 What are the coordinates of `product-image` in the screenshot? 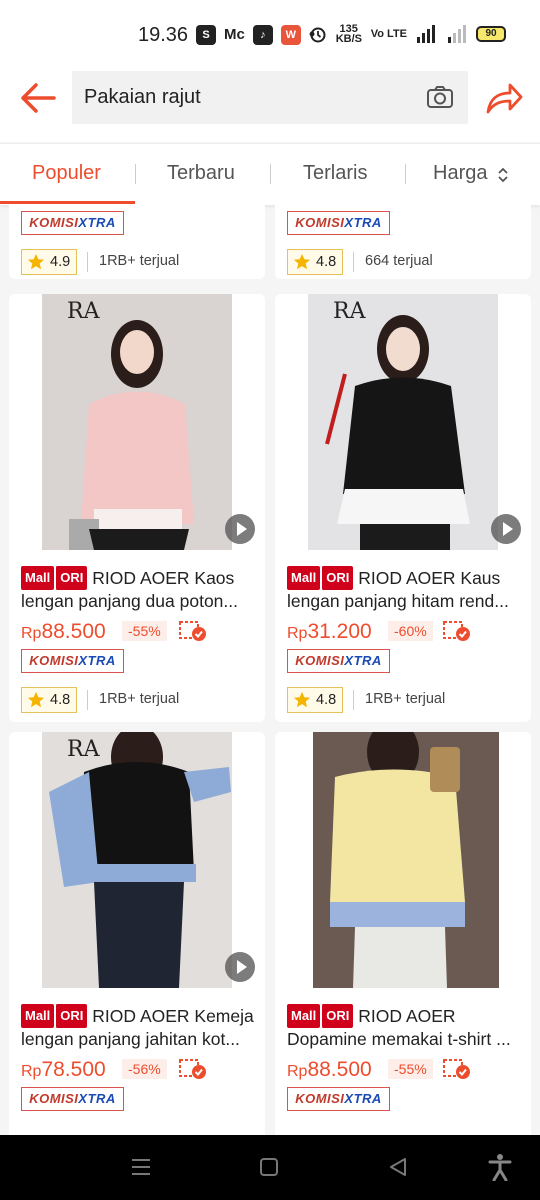 It's located at (403, 860).